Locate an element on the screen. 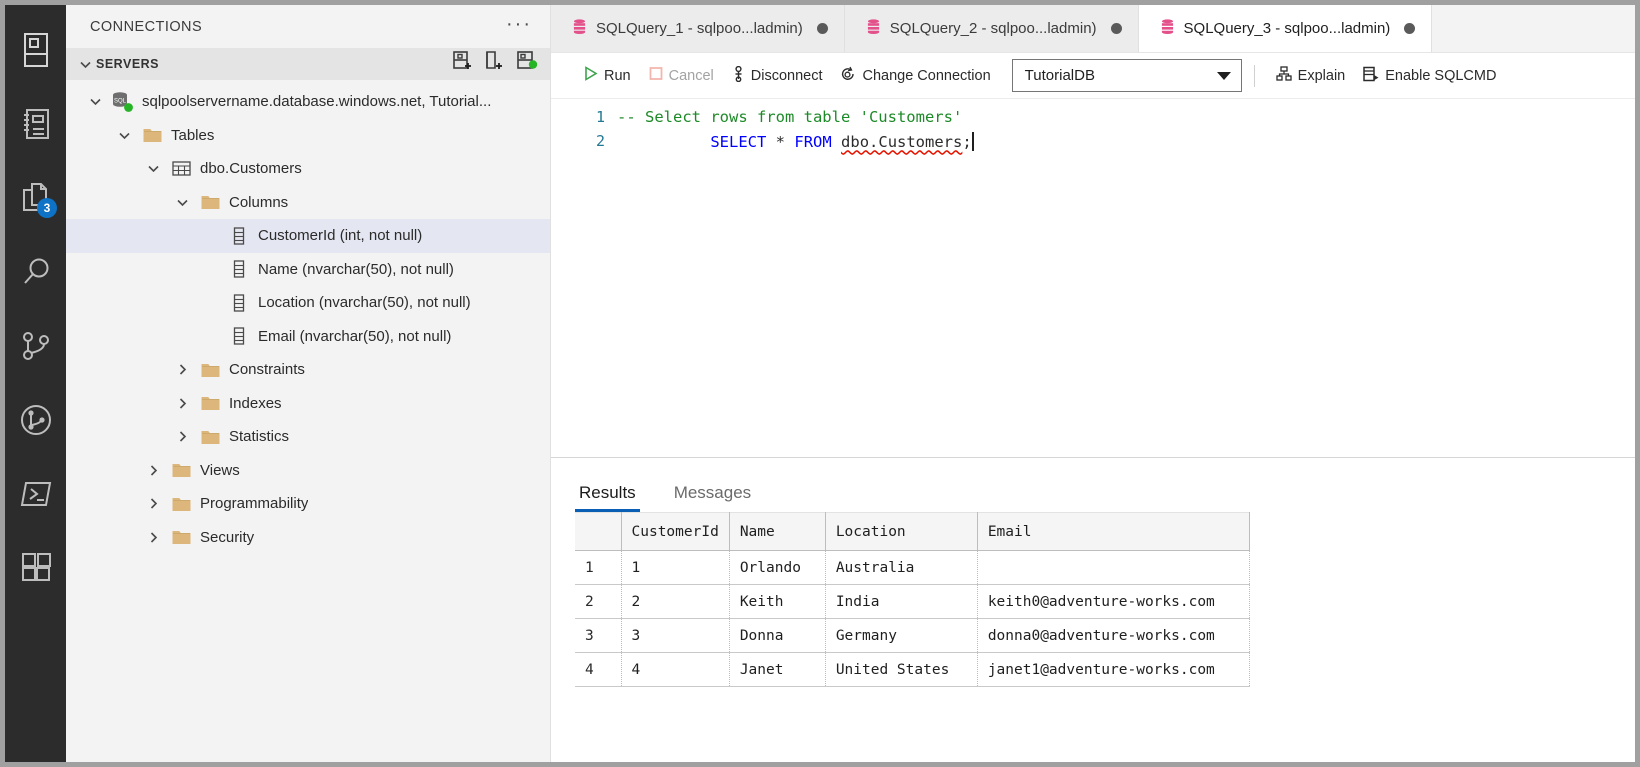 The image size is (1640, 767). tree-item-indexes: Indexes is located at coordinates (308, 404).